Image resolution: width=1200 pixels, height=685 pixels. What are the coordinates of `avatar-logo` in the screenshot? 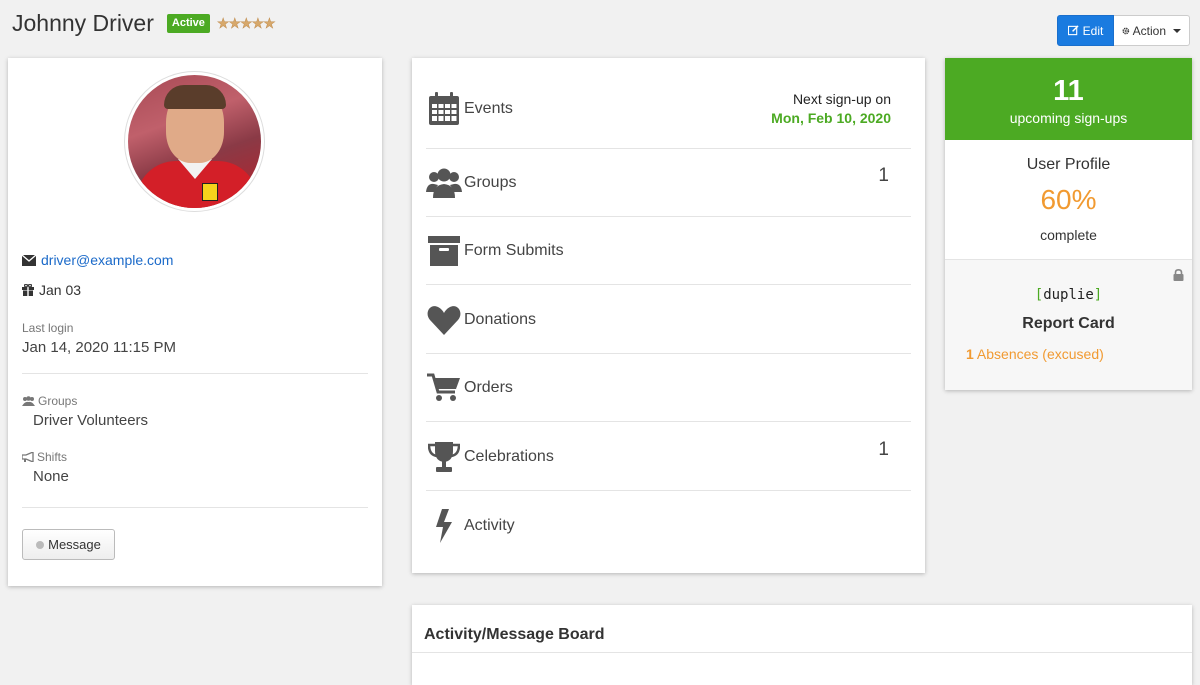 It's located at (210, 192).